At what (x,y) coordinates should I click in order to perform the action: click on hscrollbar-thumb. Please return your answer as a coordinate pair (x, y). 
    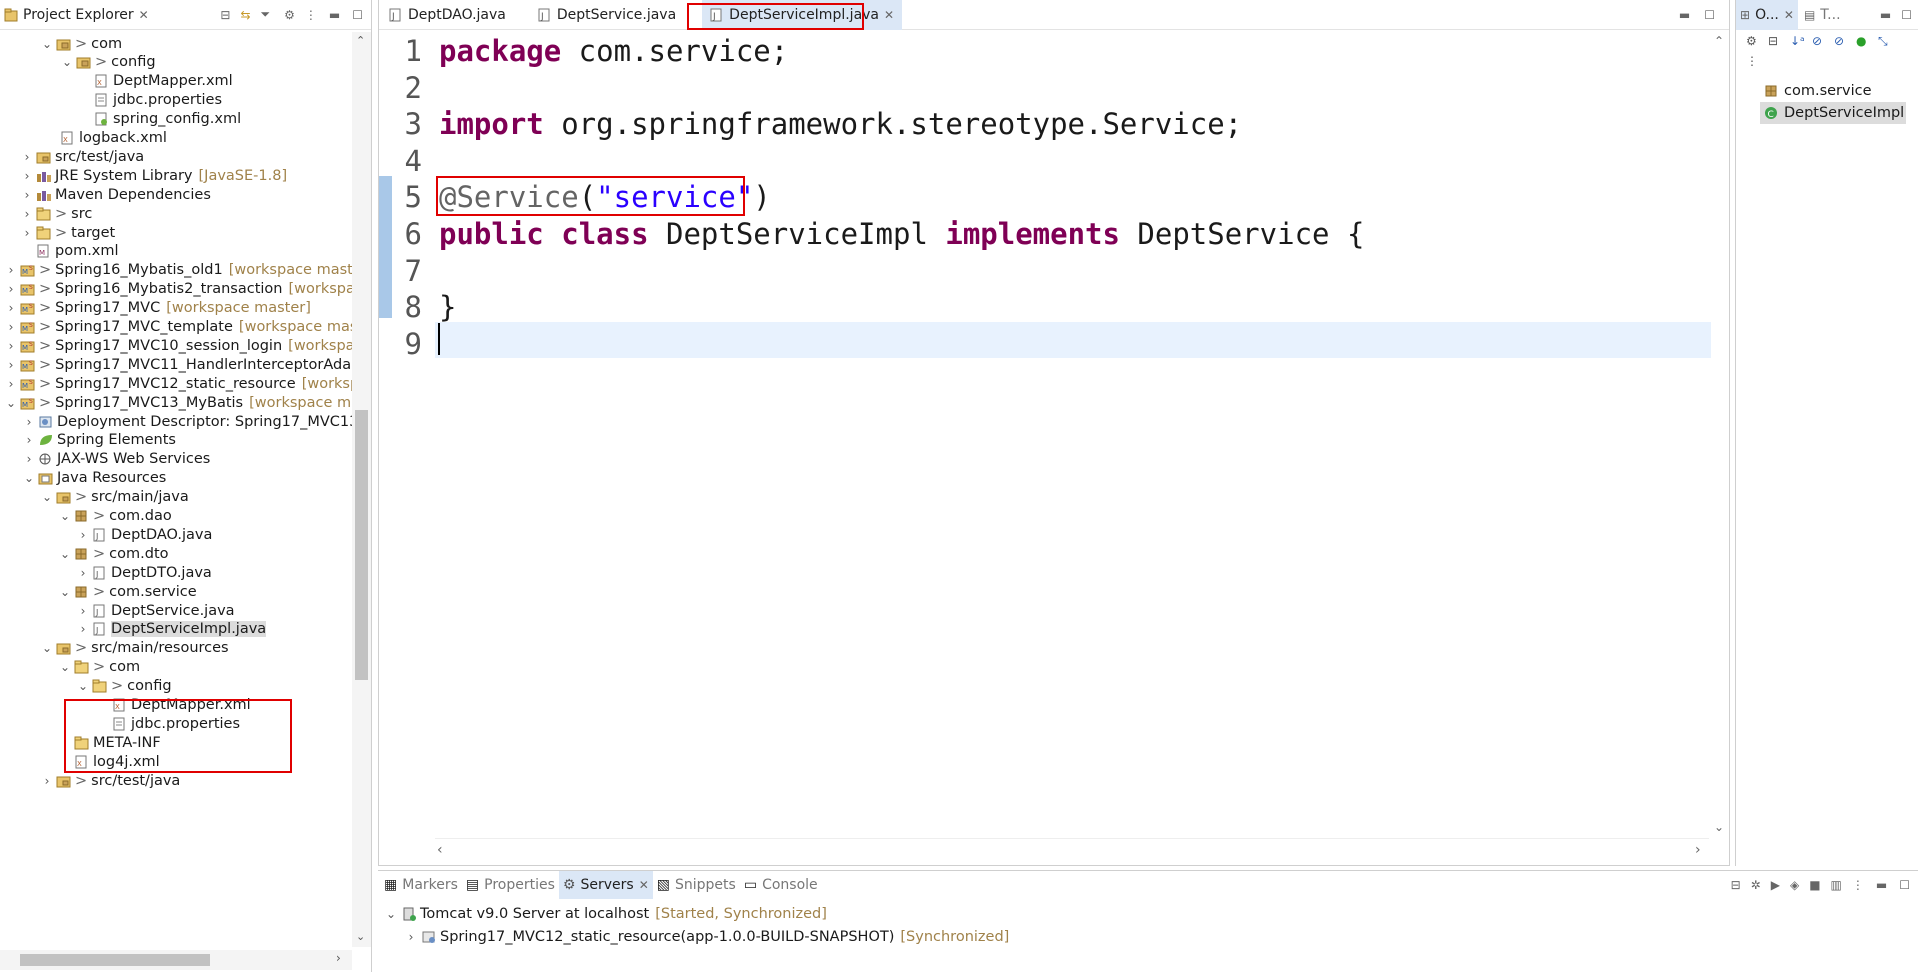
    Looking at the image, I should click on (115, 960).